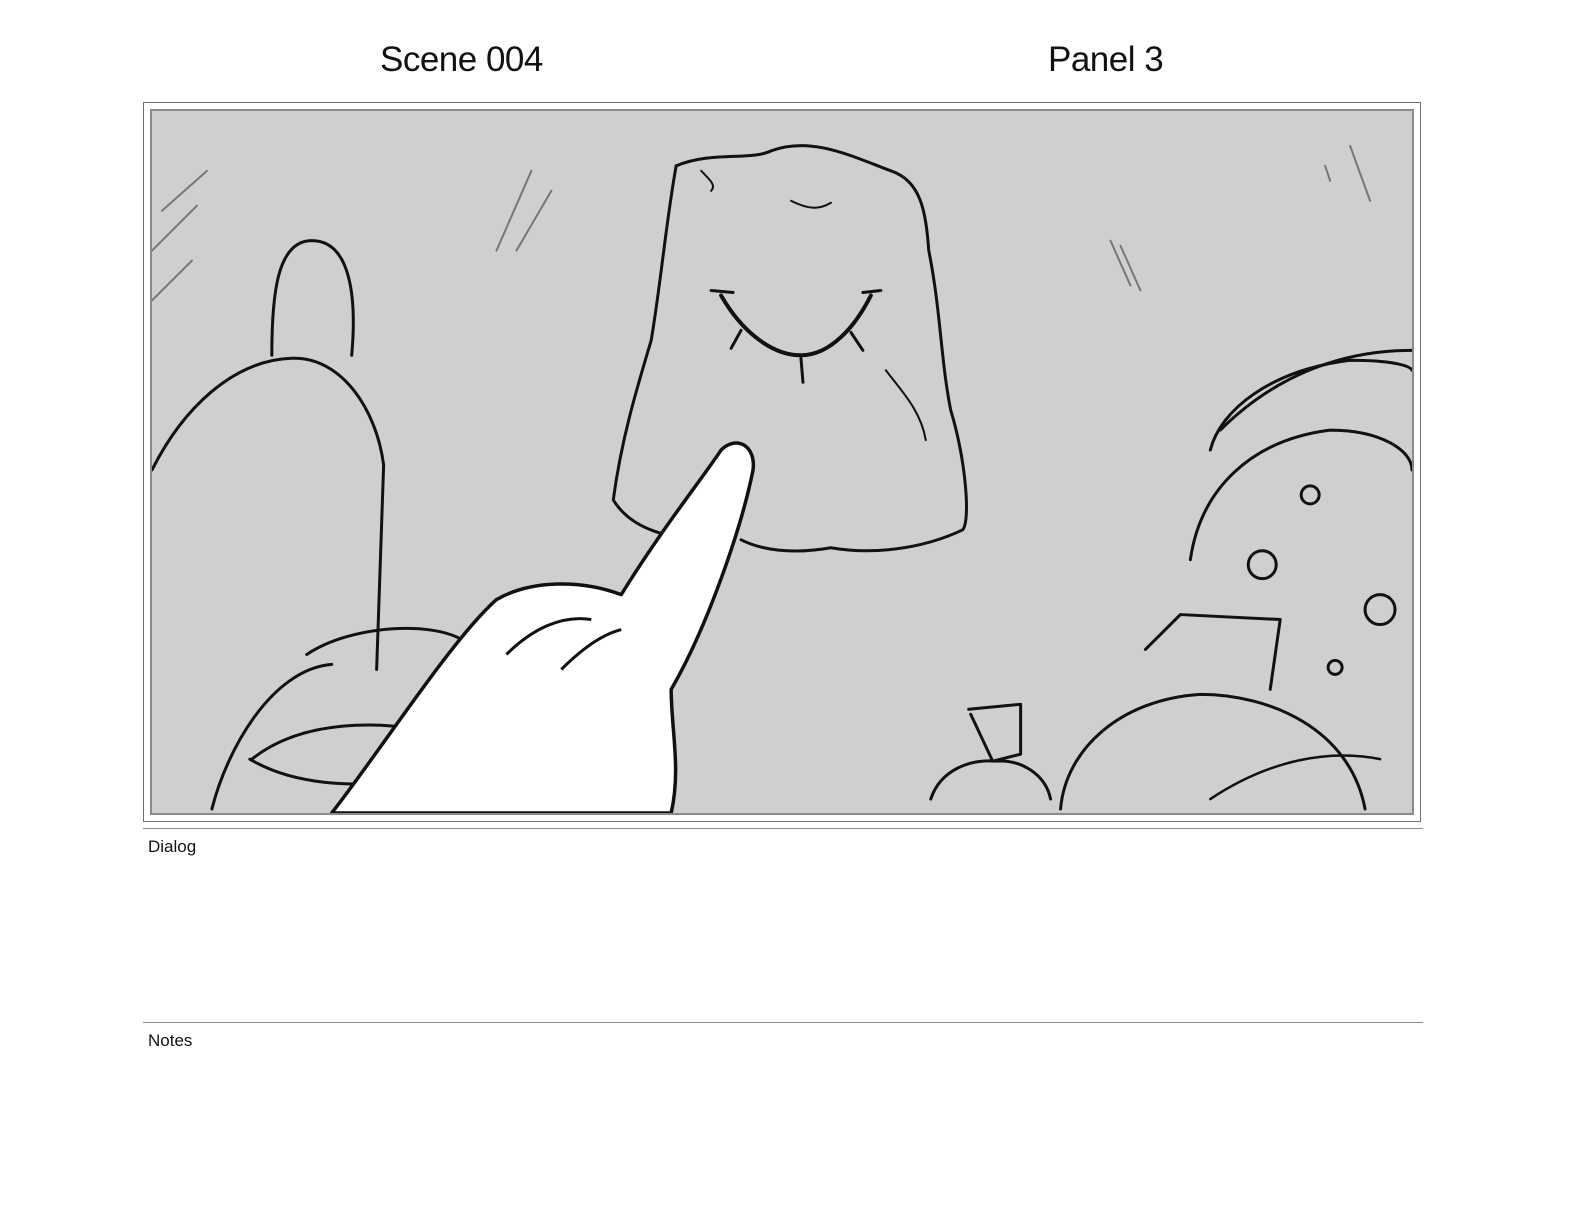 The height and width of the screenshot is (1224, 1584). Describe the element at coordinates (1213, 751) in the screenshot. I see `round-pot-sketch` at that location.